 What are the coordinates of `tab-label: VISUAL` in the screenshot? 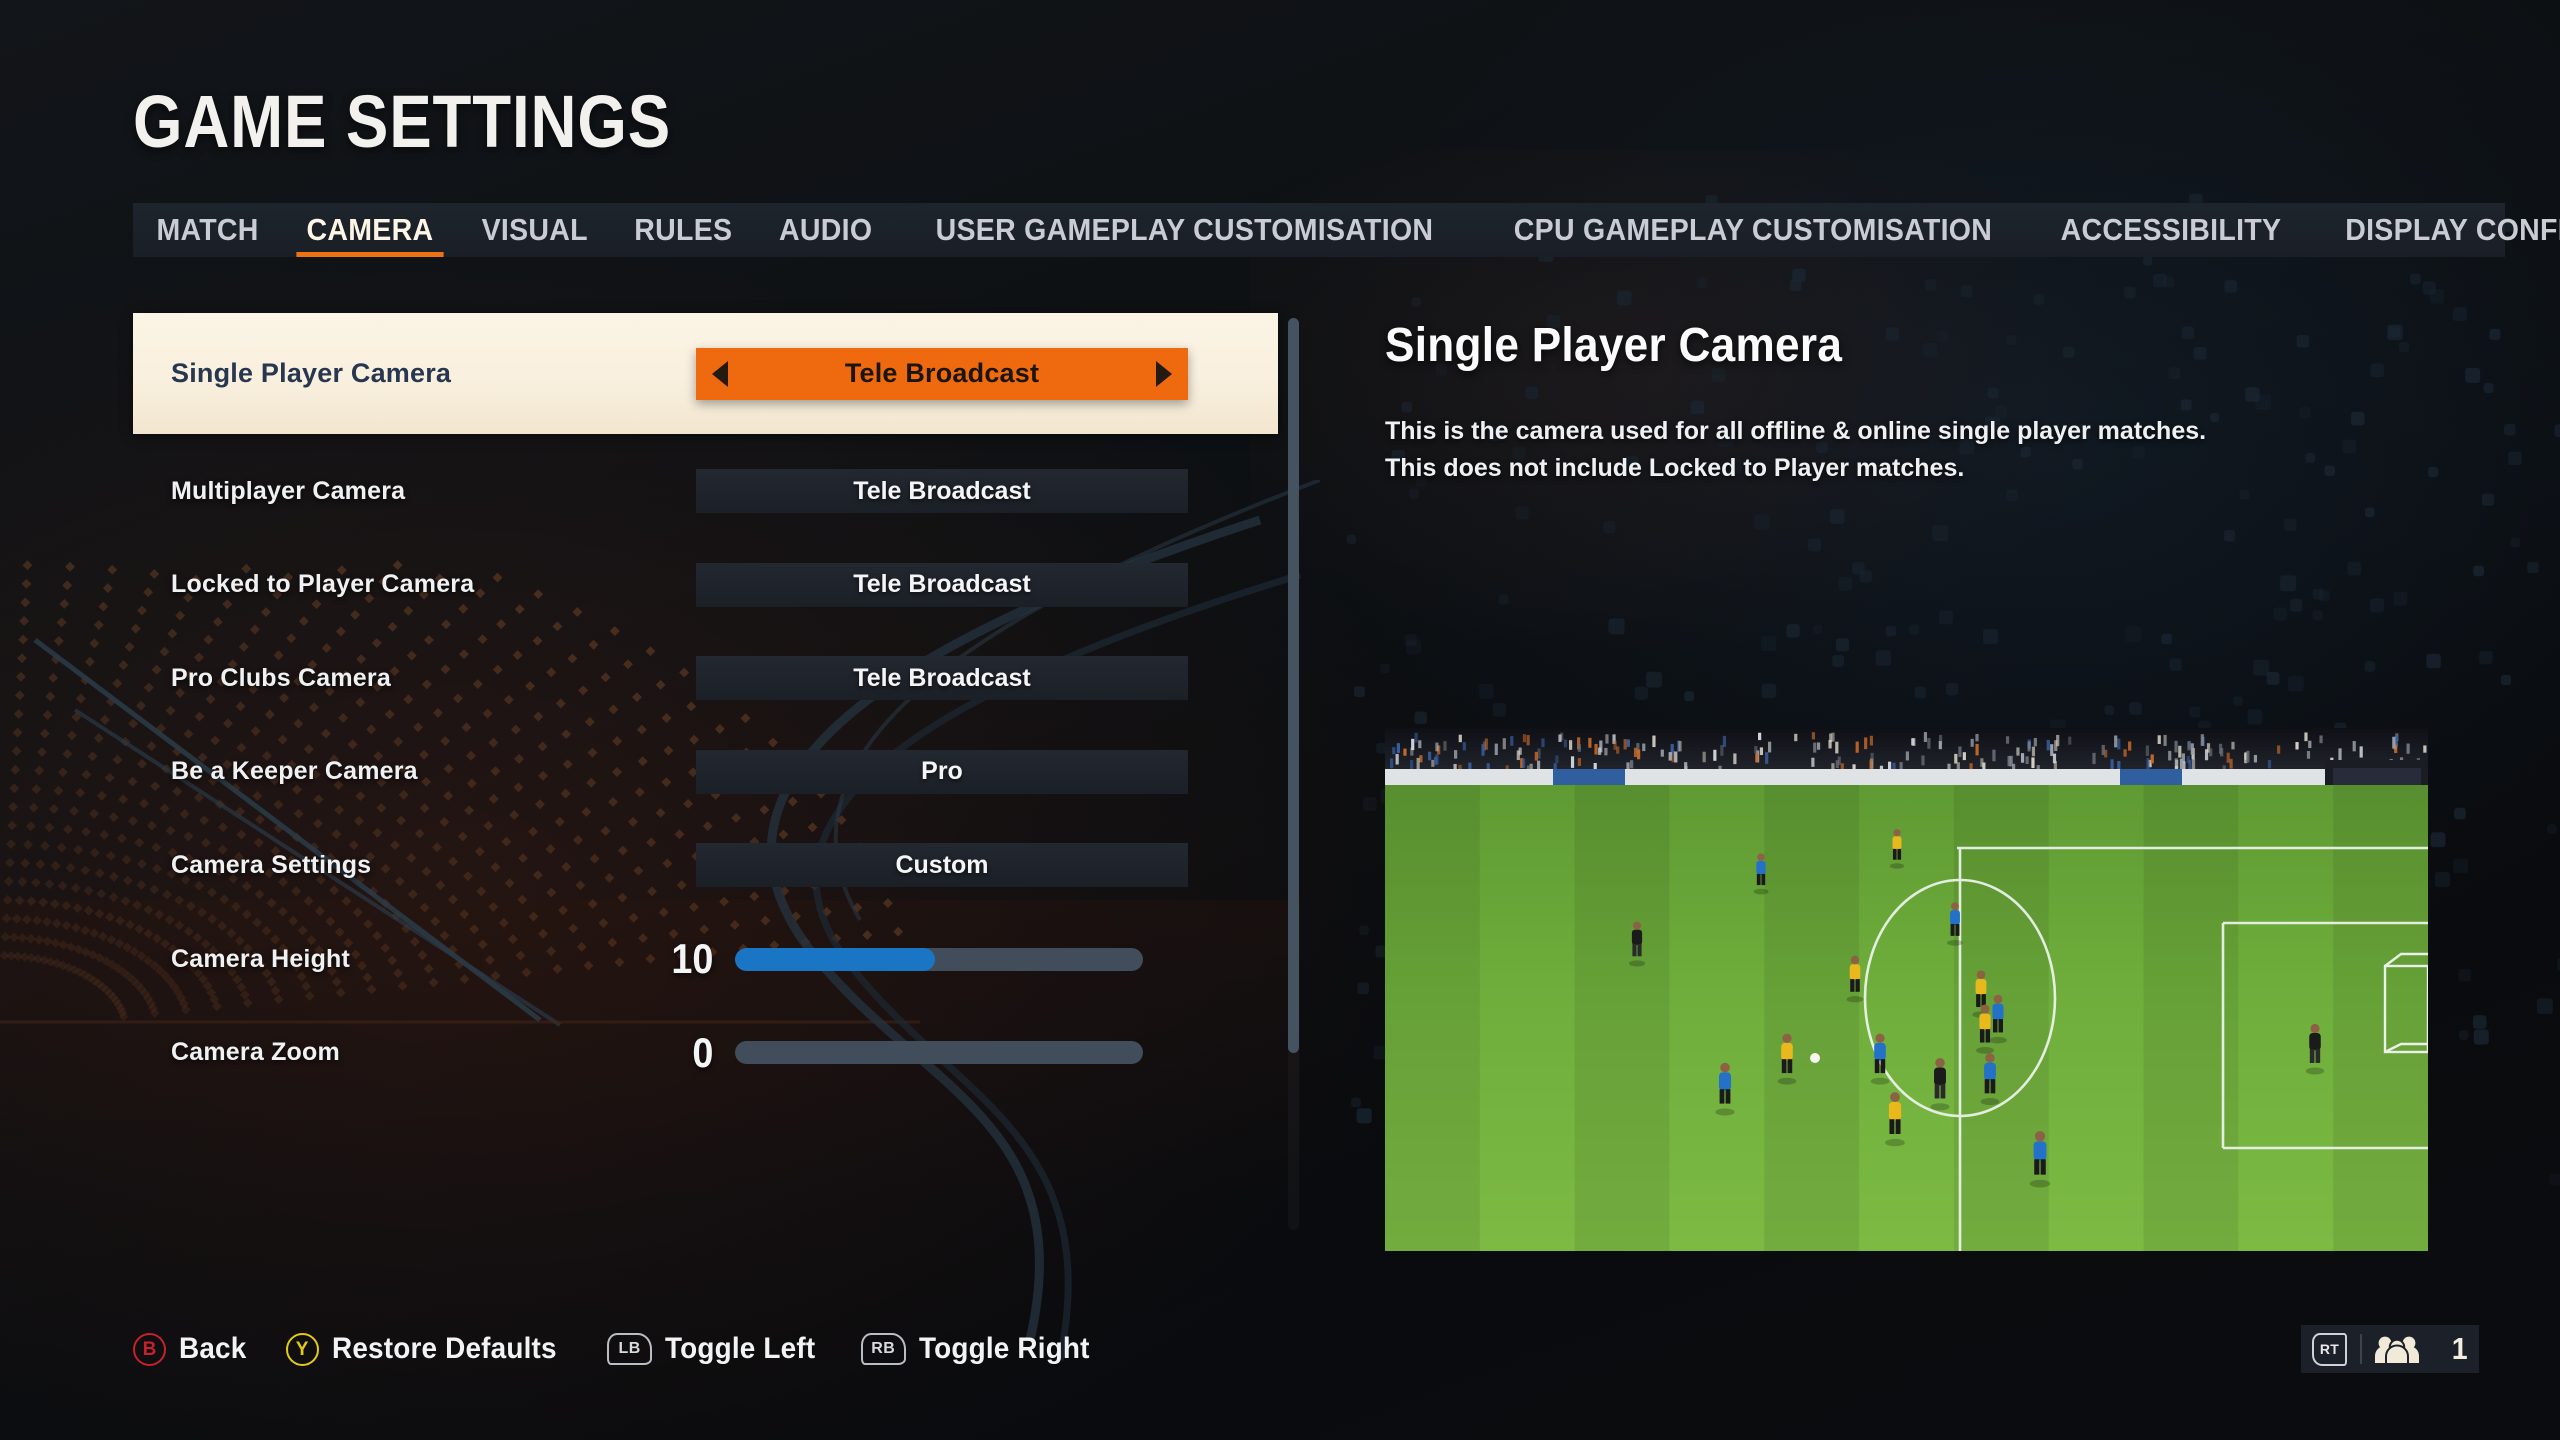 It's located at (534, 229).